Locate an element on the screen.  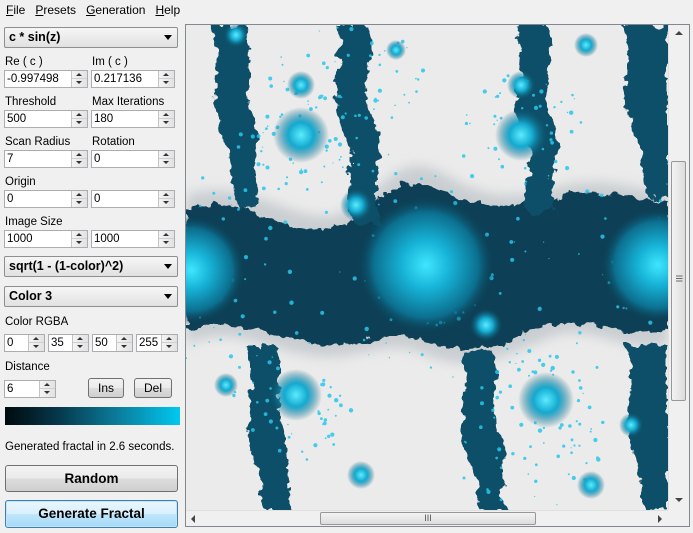
color-b-spin-buttons is located at coordinates (124, 343).